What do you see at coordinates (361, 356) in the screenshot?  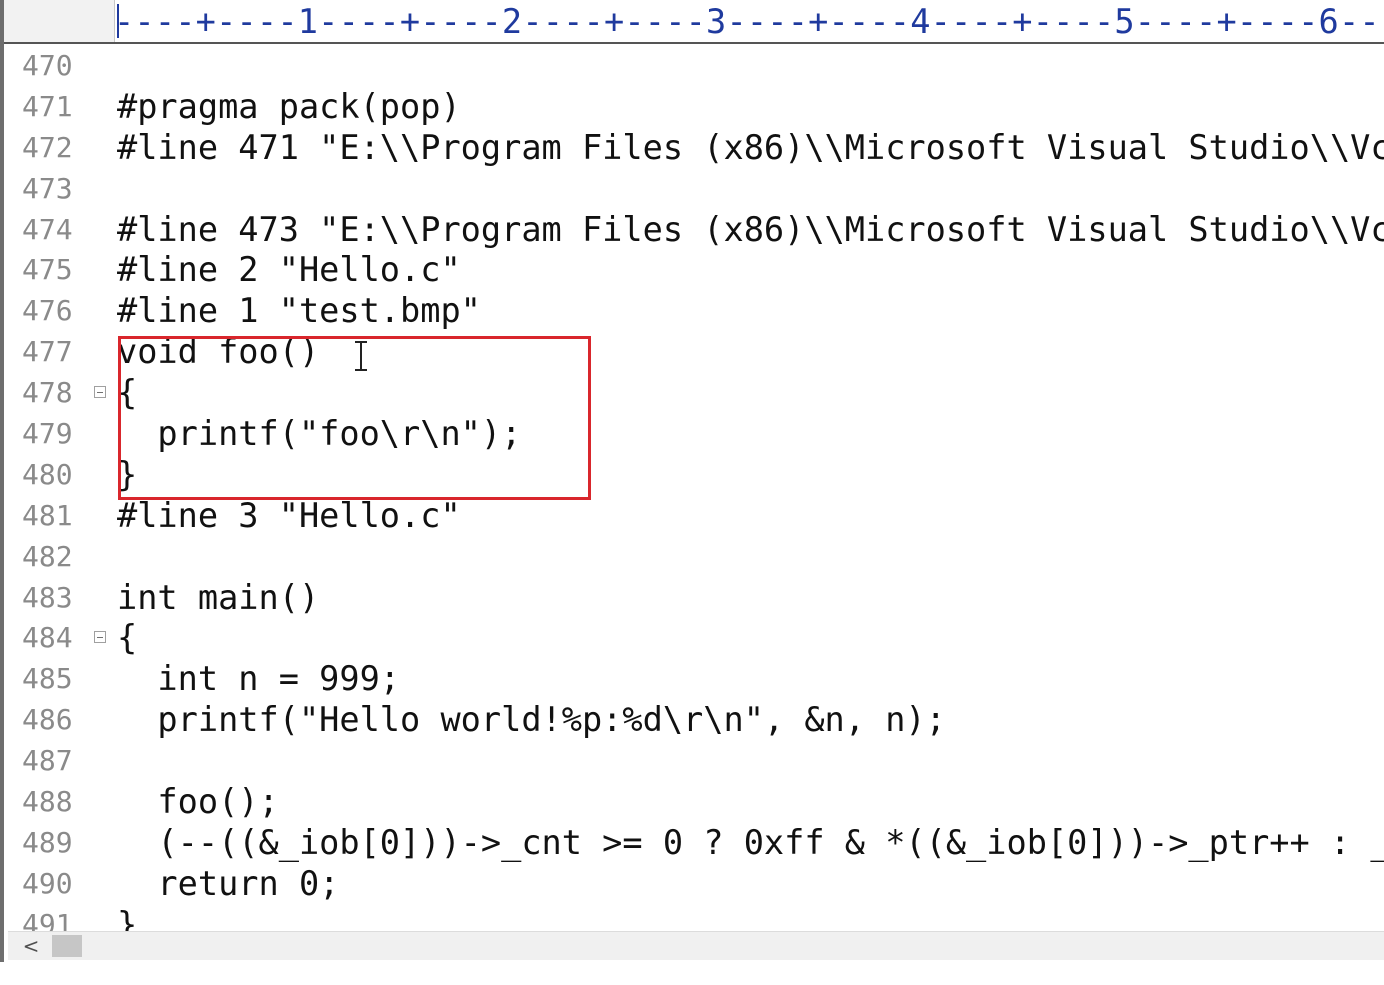 I see `text-cursor-icon` at bounding box center [361, 356].